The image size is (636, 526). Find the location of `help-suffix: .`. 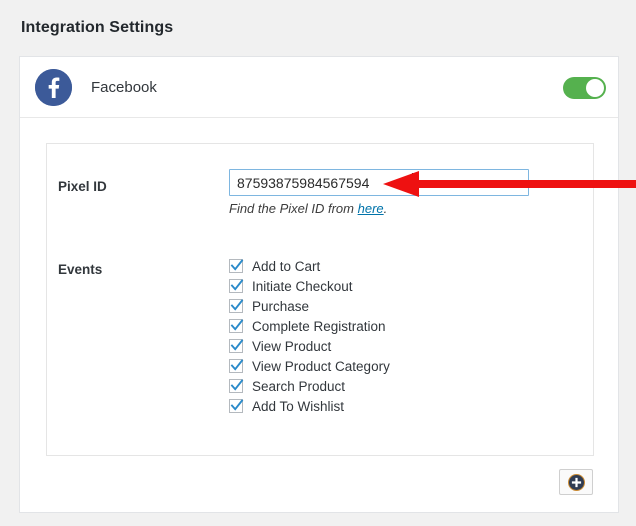

help-suffix: . is located at coordinates (385, 208).